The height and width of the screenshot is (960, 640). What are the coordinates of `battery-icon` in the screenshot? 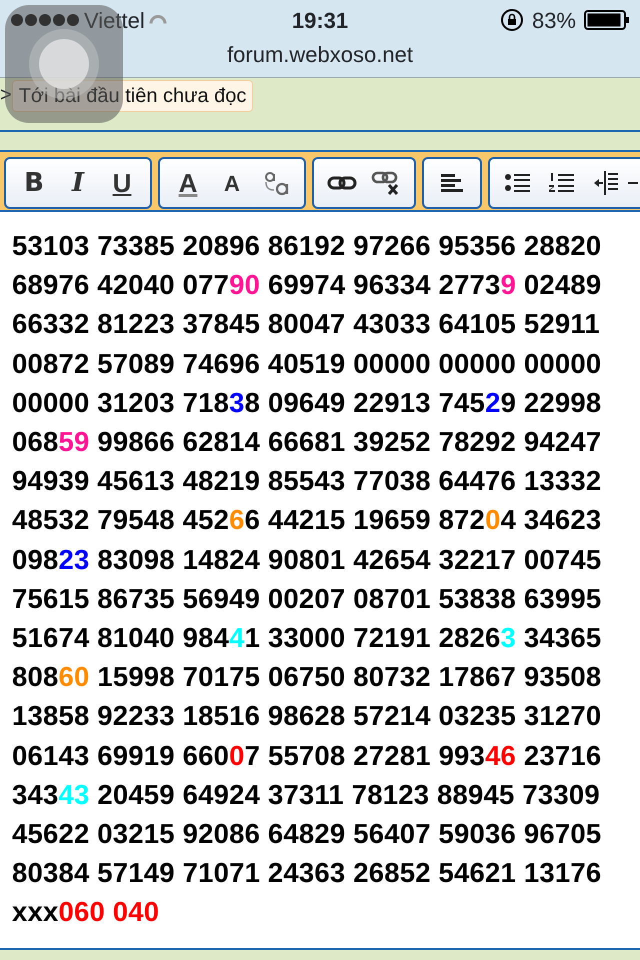 It's located at (607, 20).